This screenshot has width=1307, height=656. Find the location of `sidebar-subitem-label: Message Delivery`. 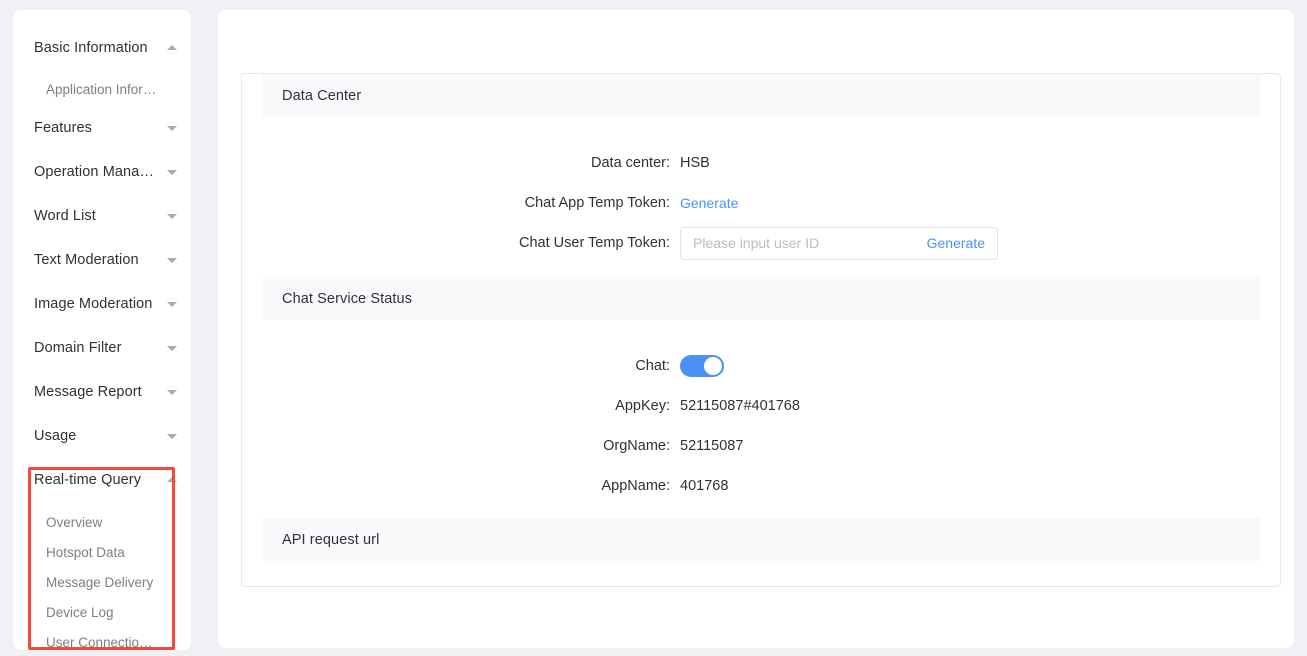

sidebar-subitem-label: Message Delivery is located at coordinates (100, 582).